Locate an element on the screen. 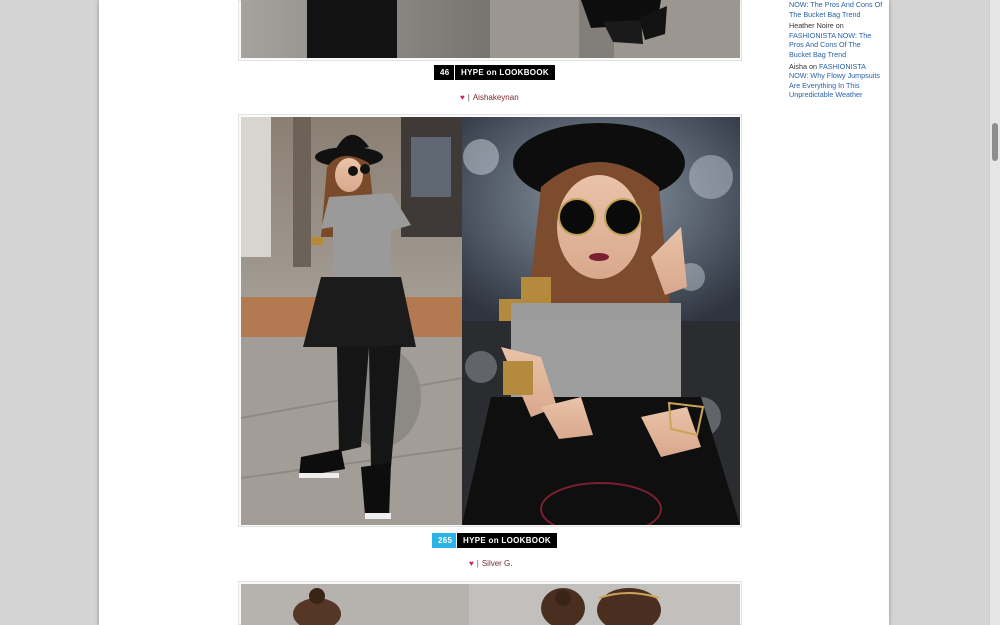  author-link: Aishakeynan is located at coordinates (496, 97).